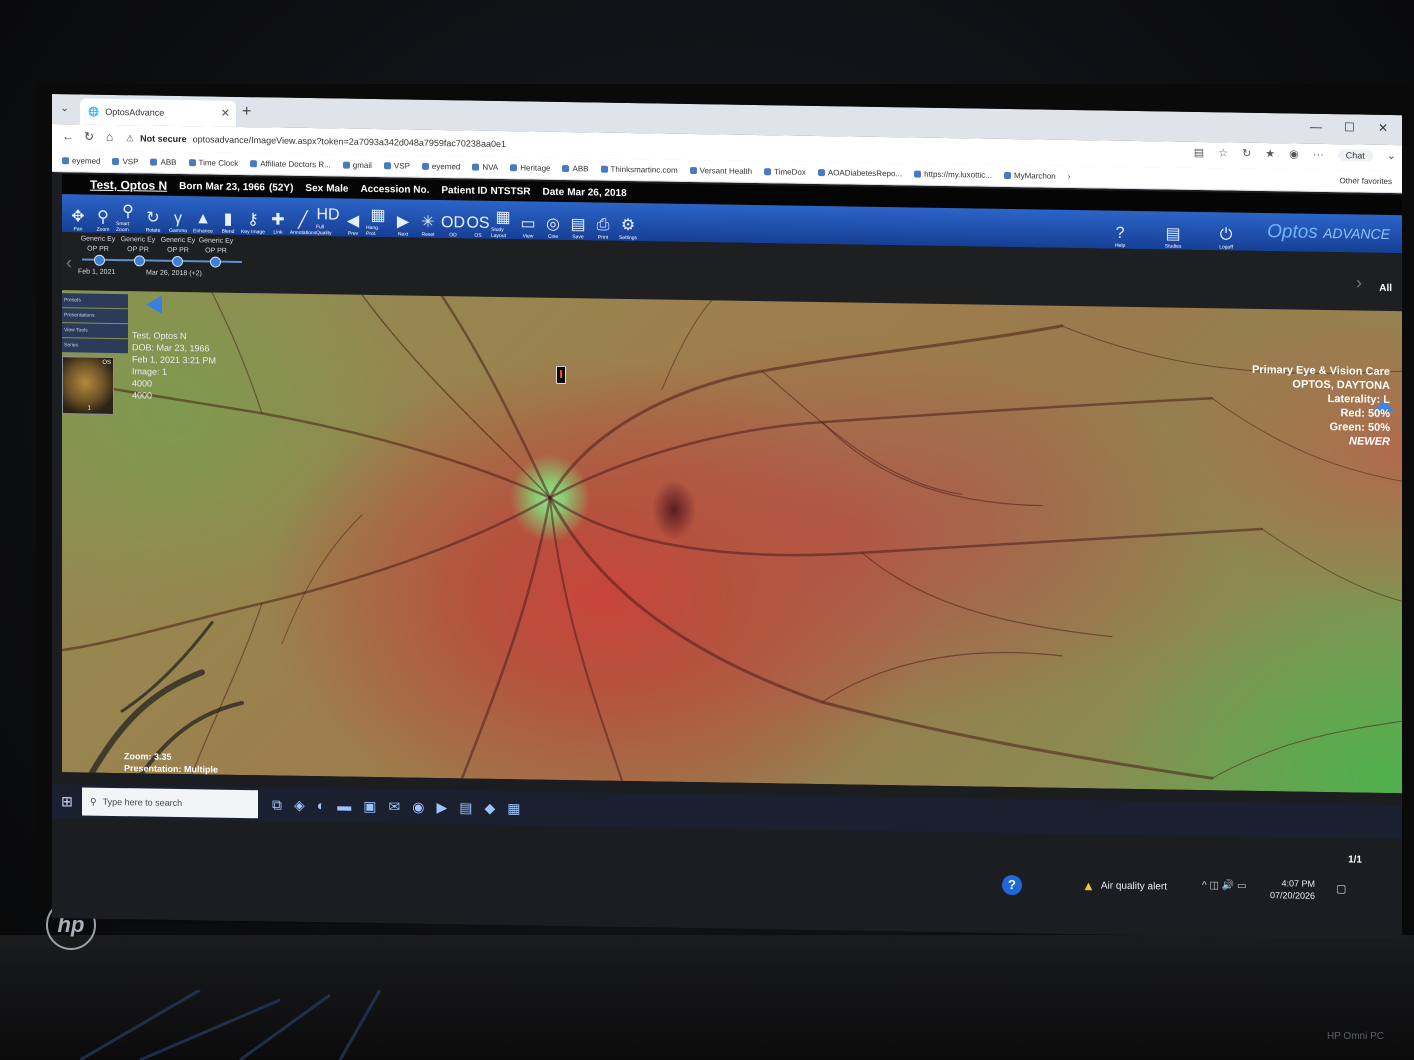  I want to click on os-tool-button: OS OS, so click(478, 221).